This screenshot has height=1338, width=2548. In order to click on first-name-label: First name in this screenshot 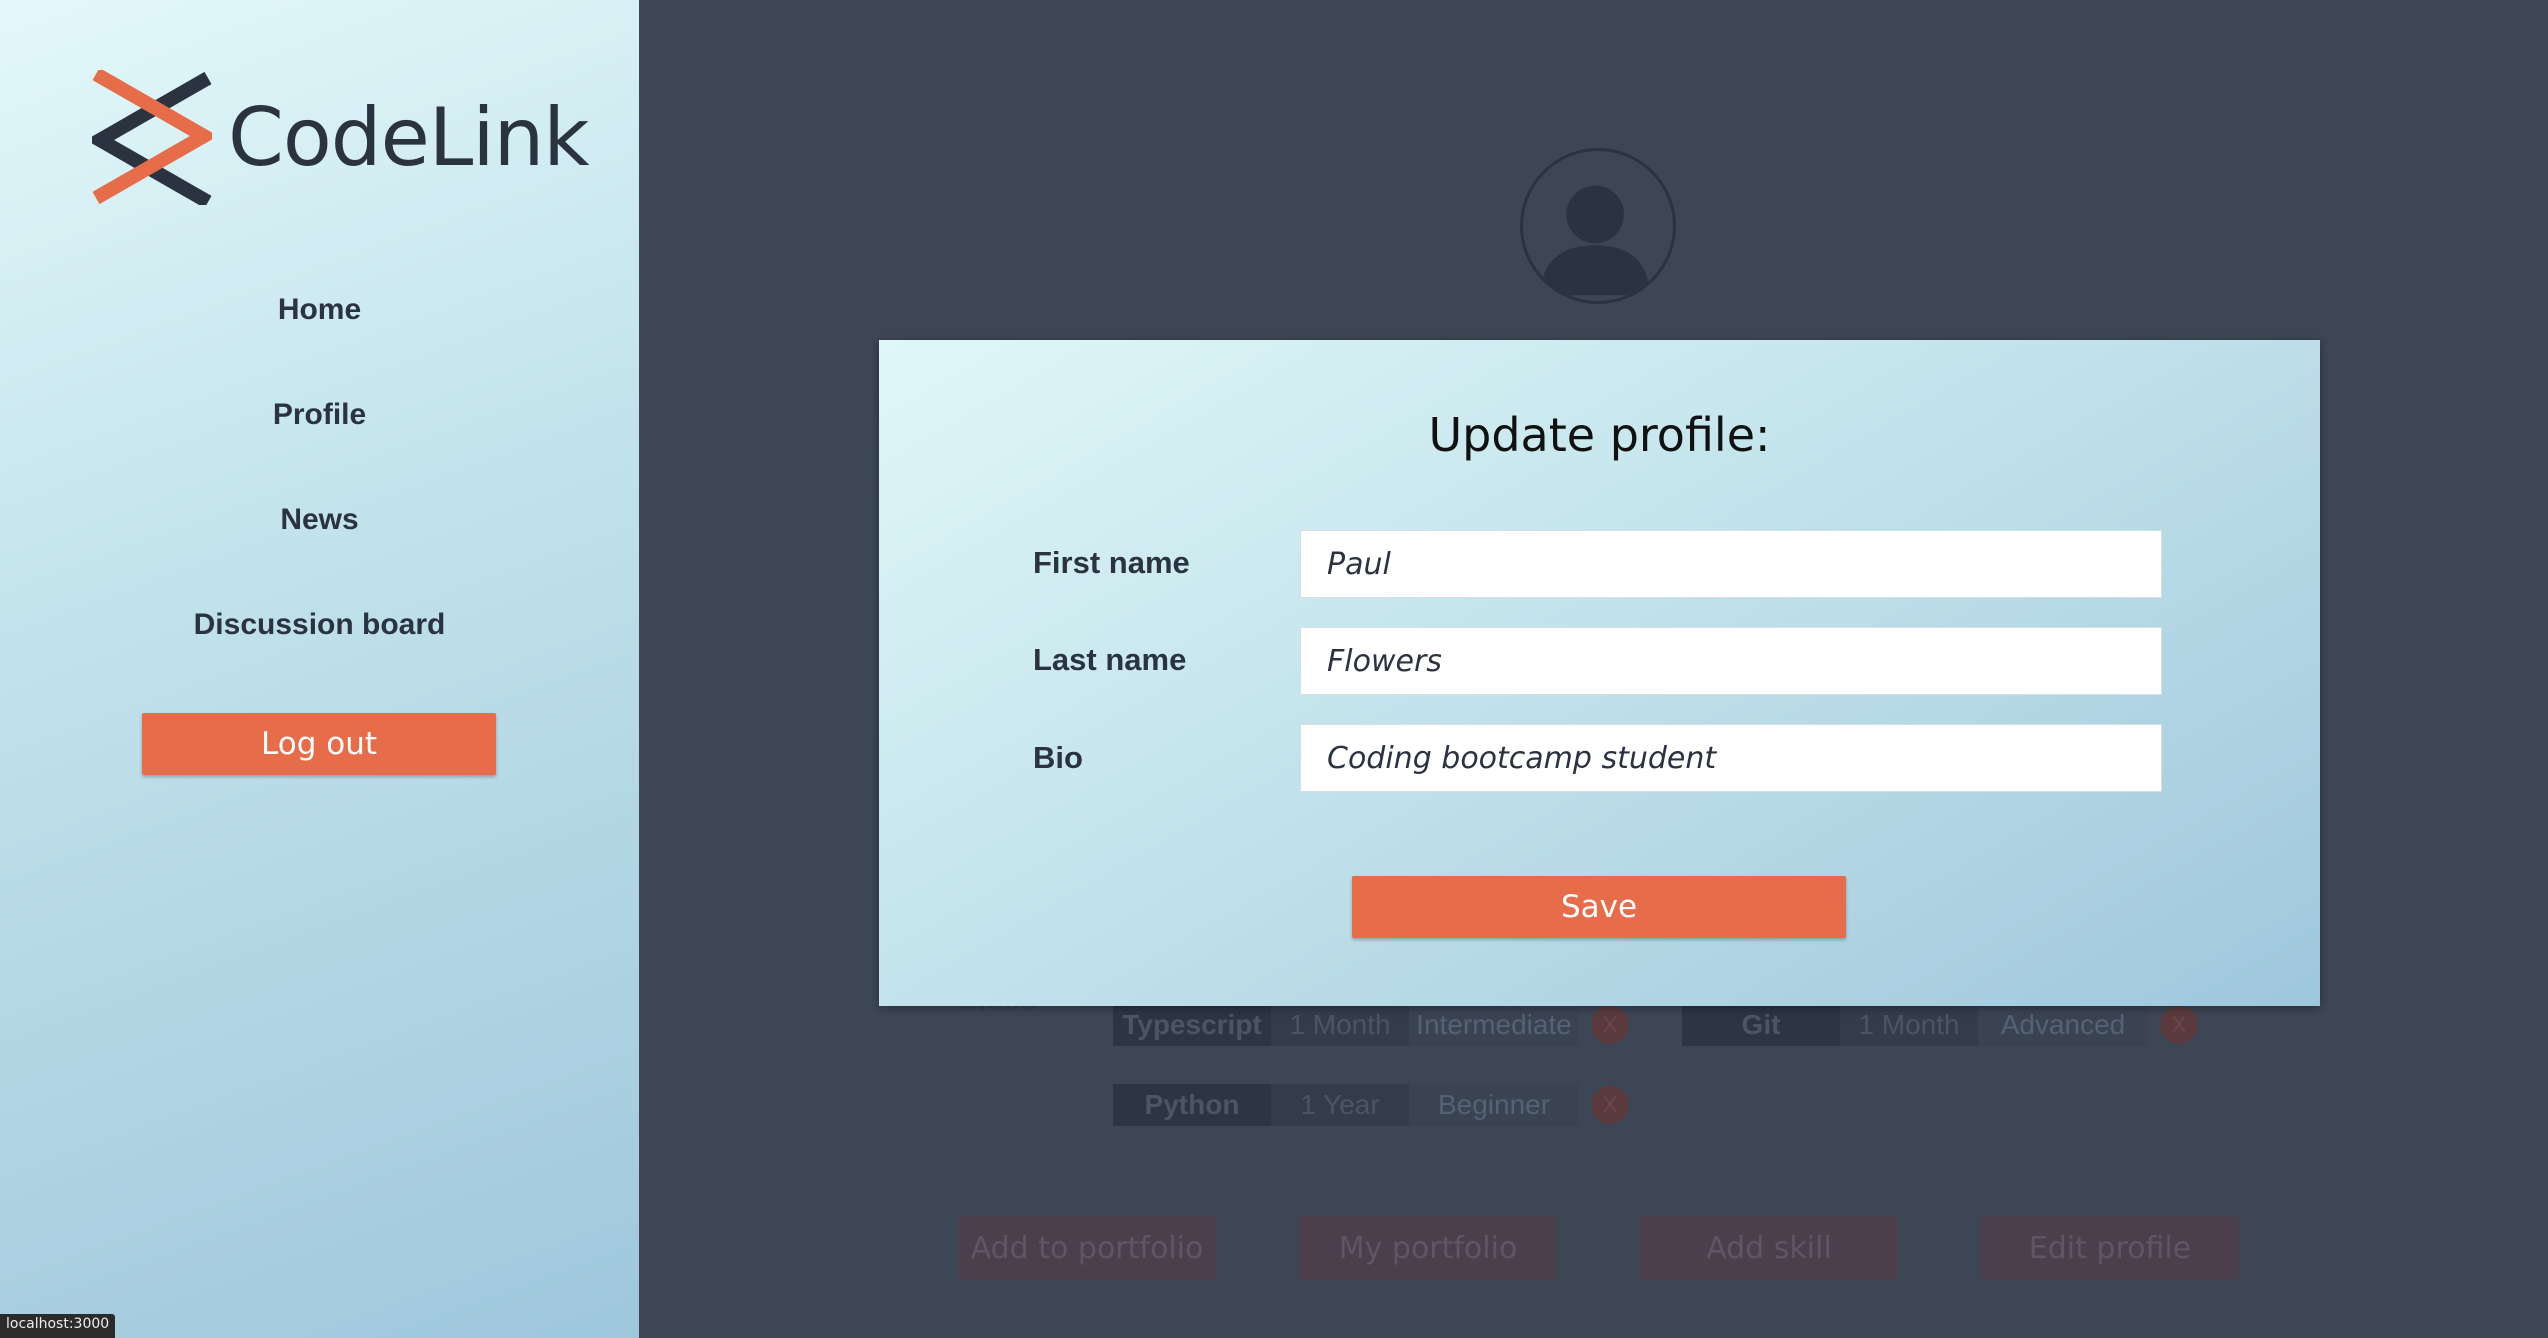, I will do `click(1111, 562)`.